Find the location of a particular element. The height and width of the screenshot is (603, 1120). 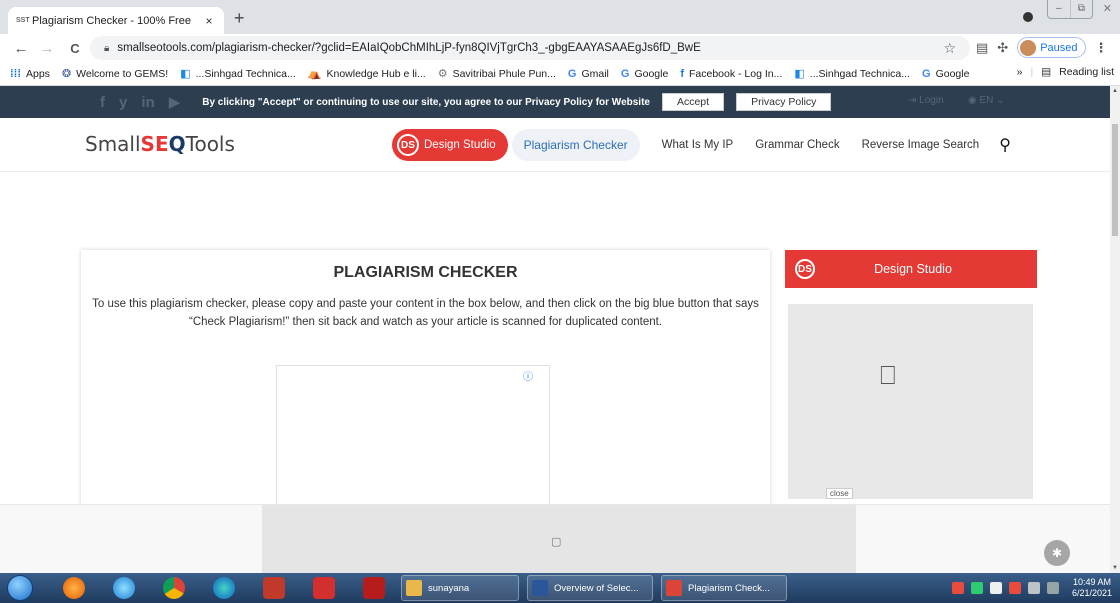

extensions-puzzle-icon: ✣ is located at coordinates (1002, 48).